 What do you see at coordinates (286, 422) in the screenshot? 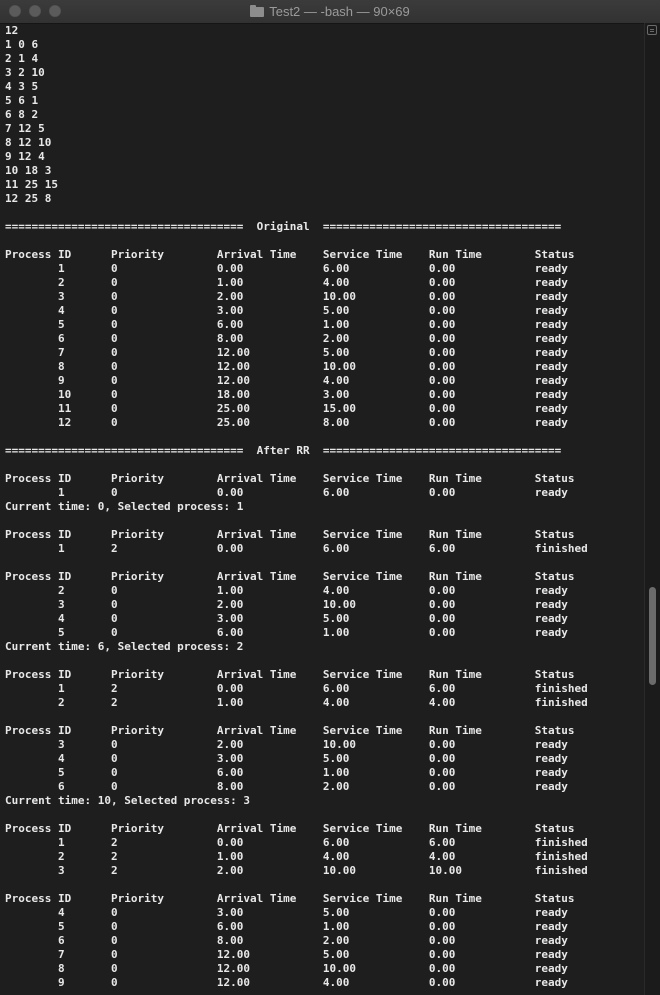
I see `terminal-line: 12 0 25.00 8.00 0.00 ready` at bounding box center [286, 422].